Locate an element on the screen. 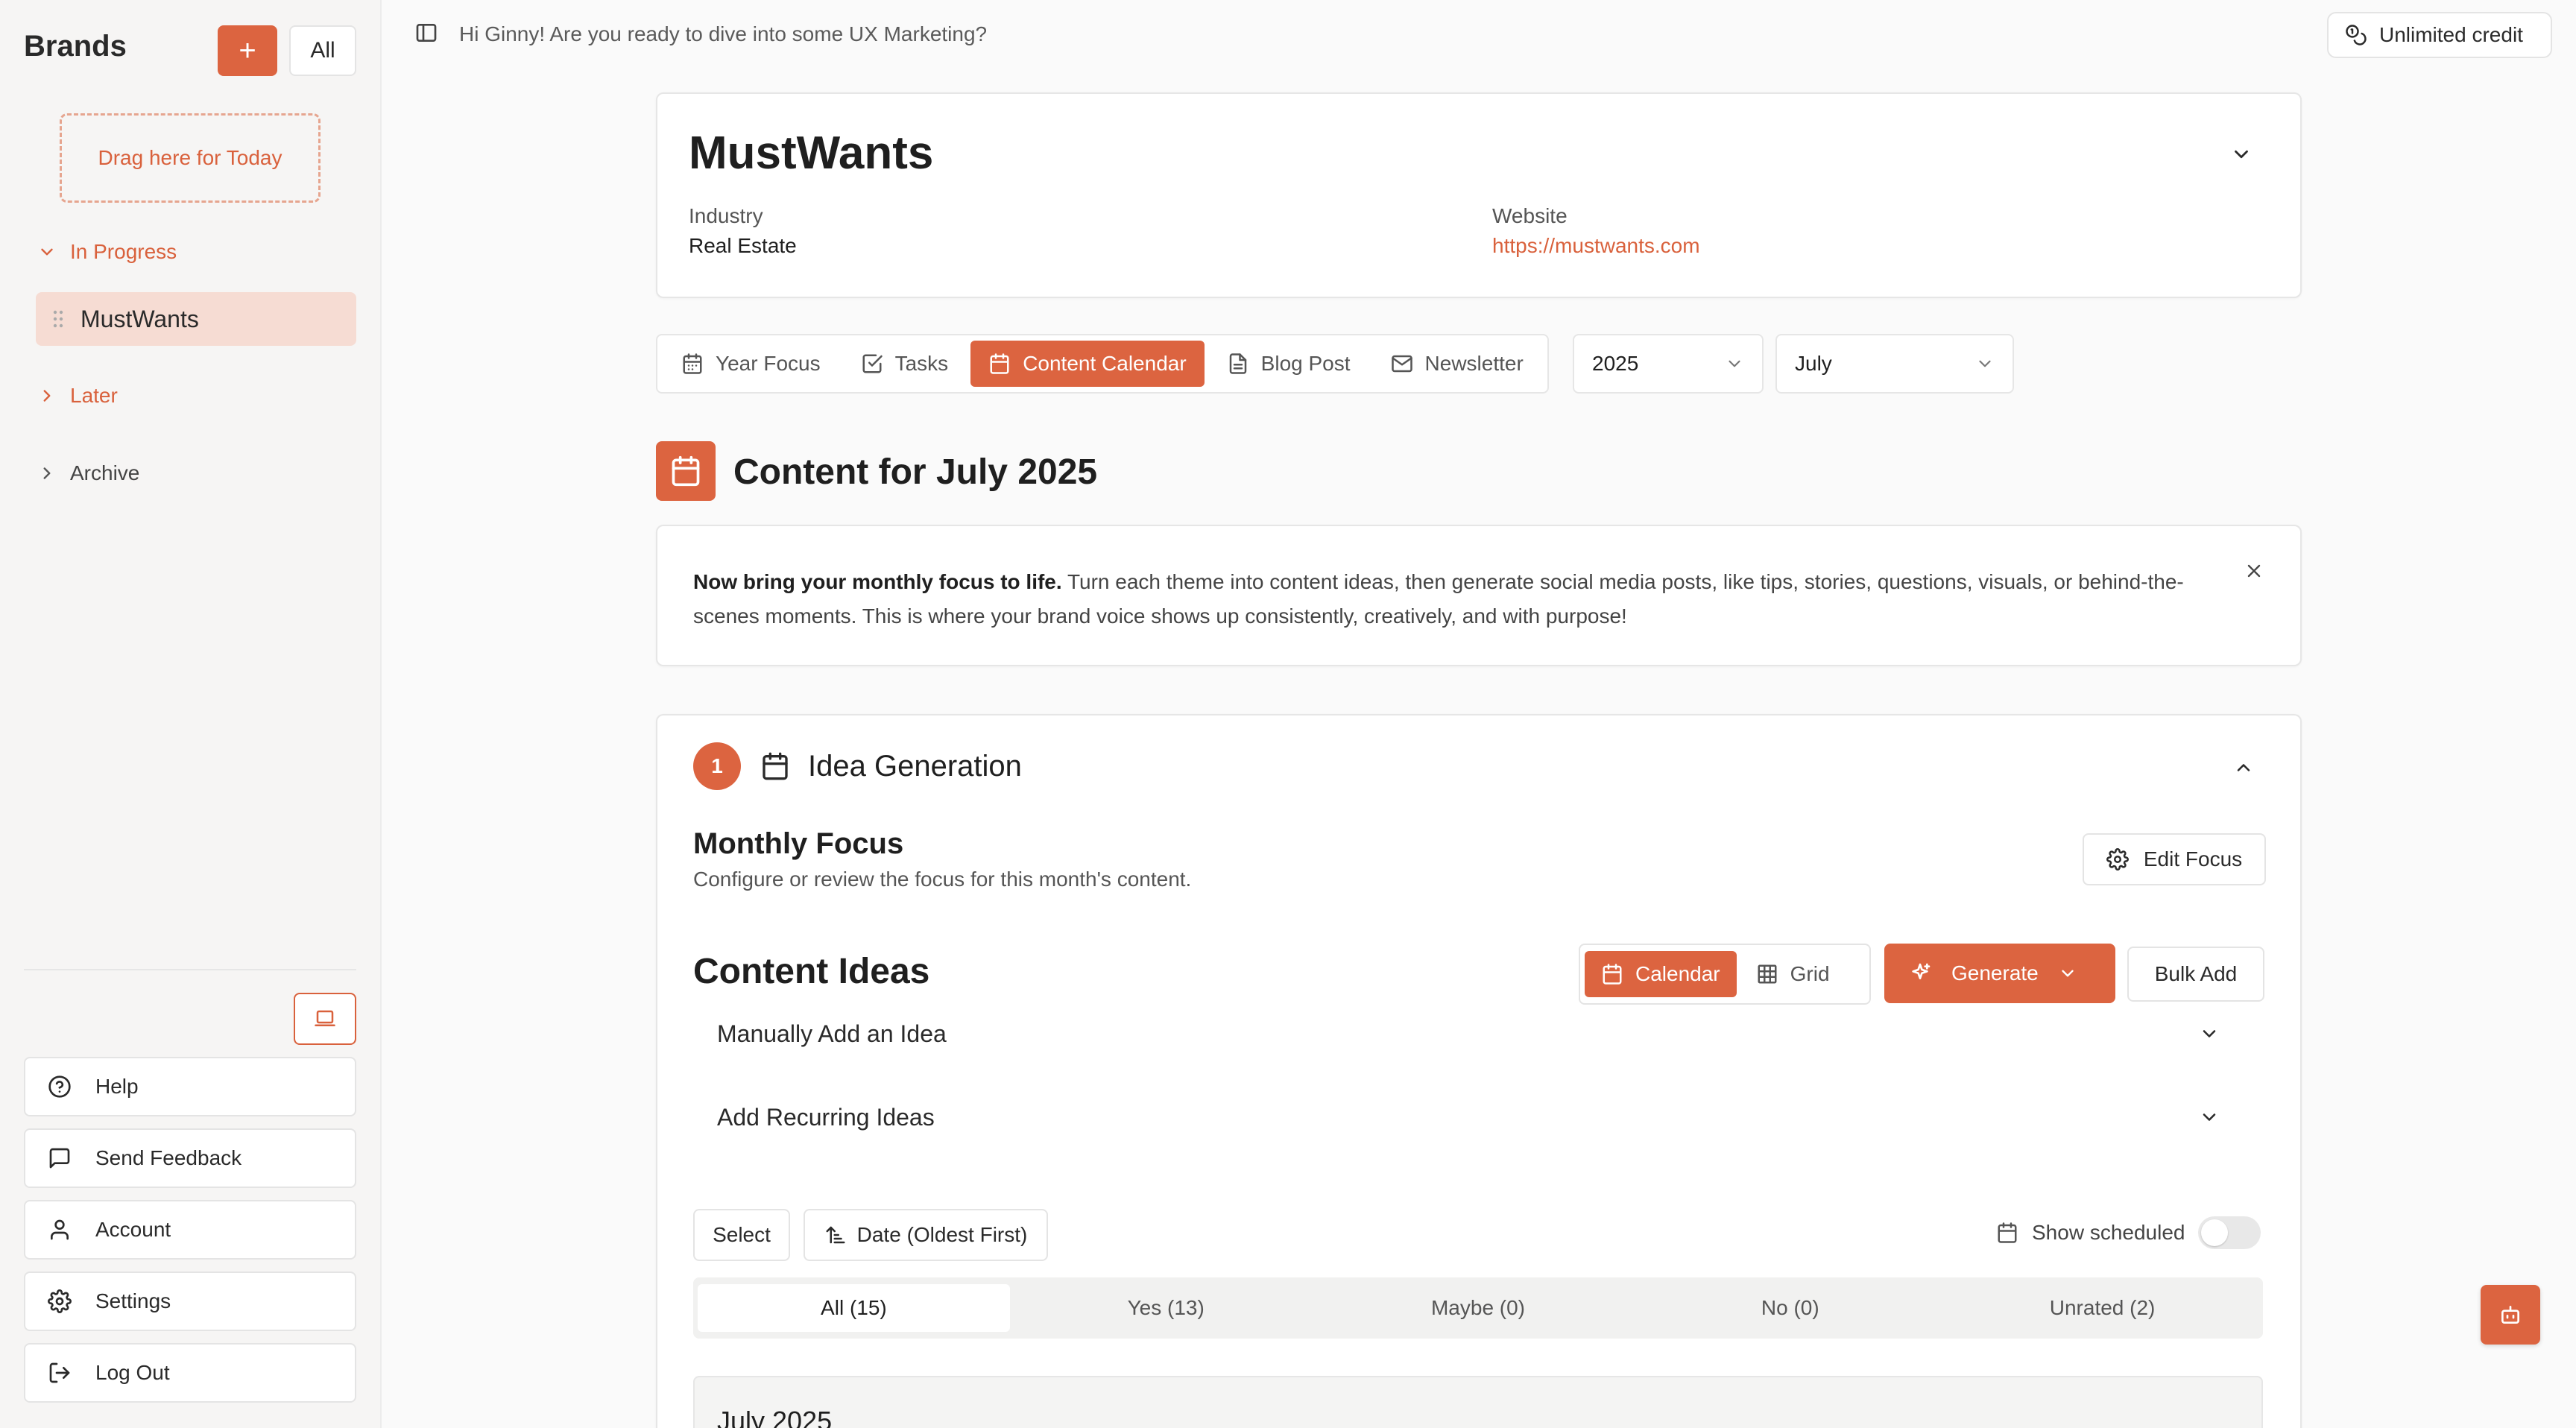 This screenshot has height=1428, width=2576. message-square-icon is located at coordinates (60, 1158).